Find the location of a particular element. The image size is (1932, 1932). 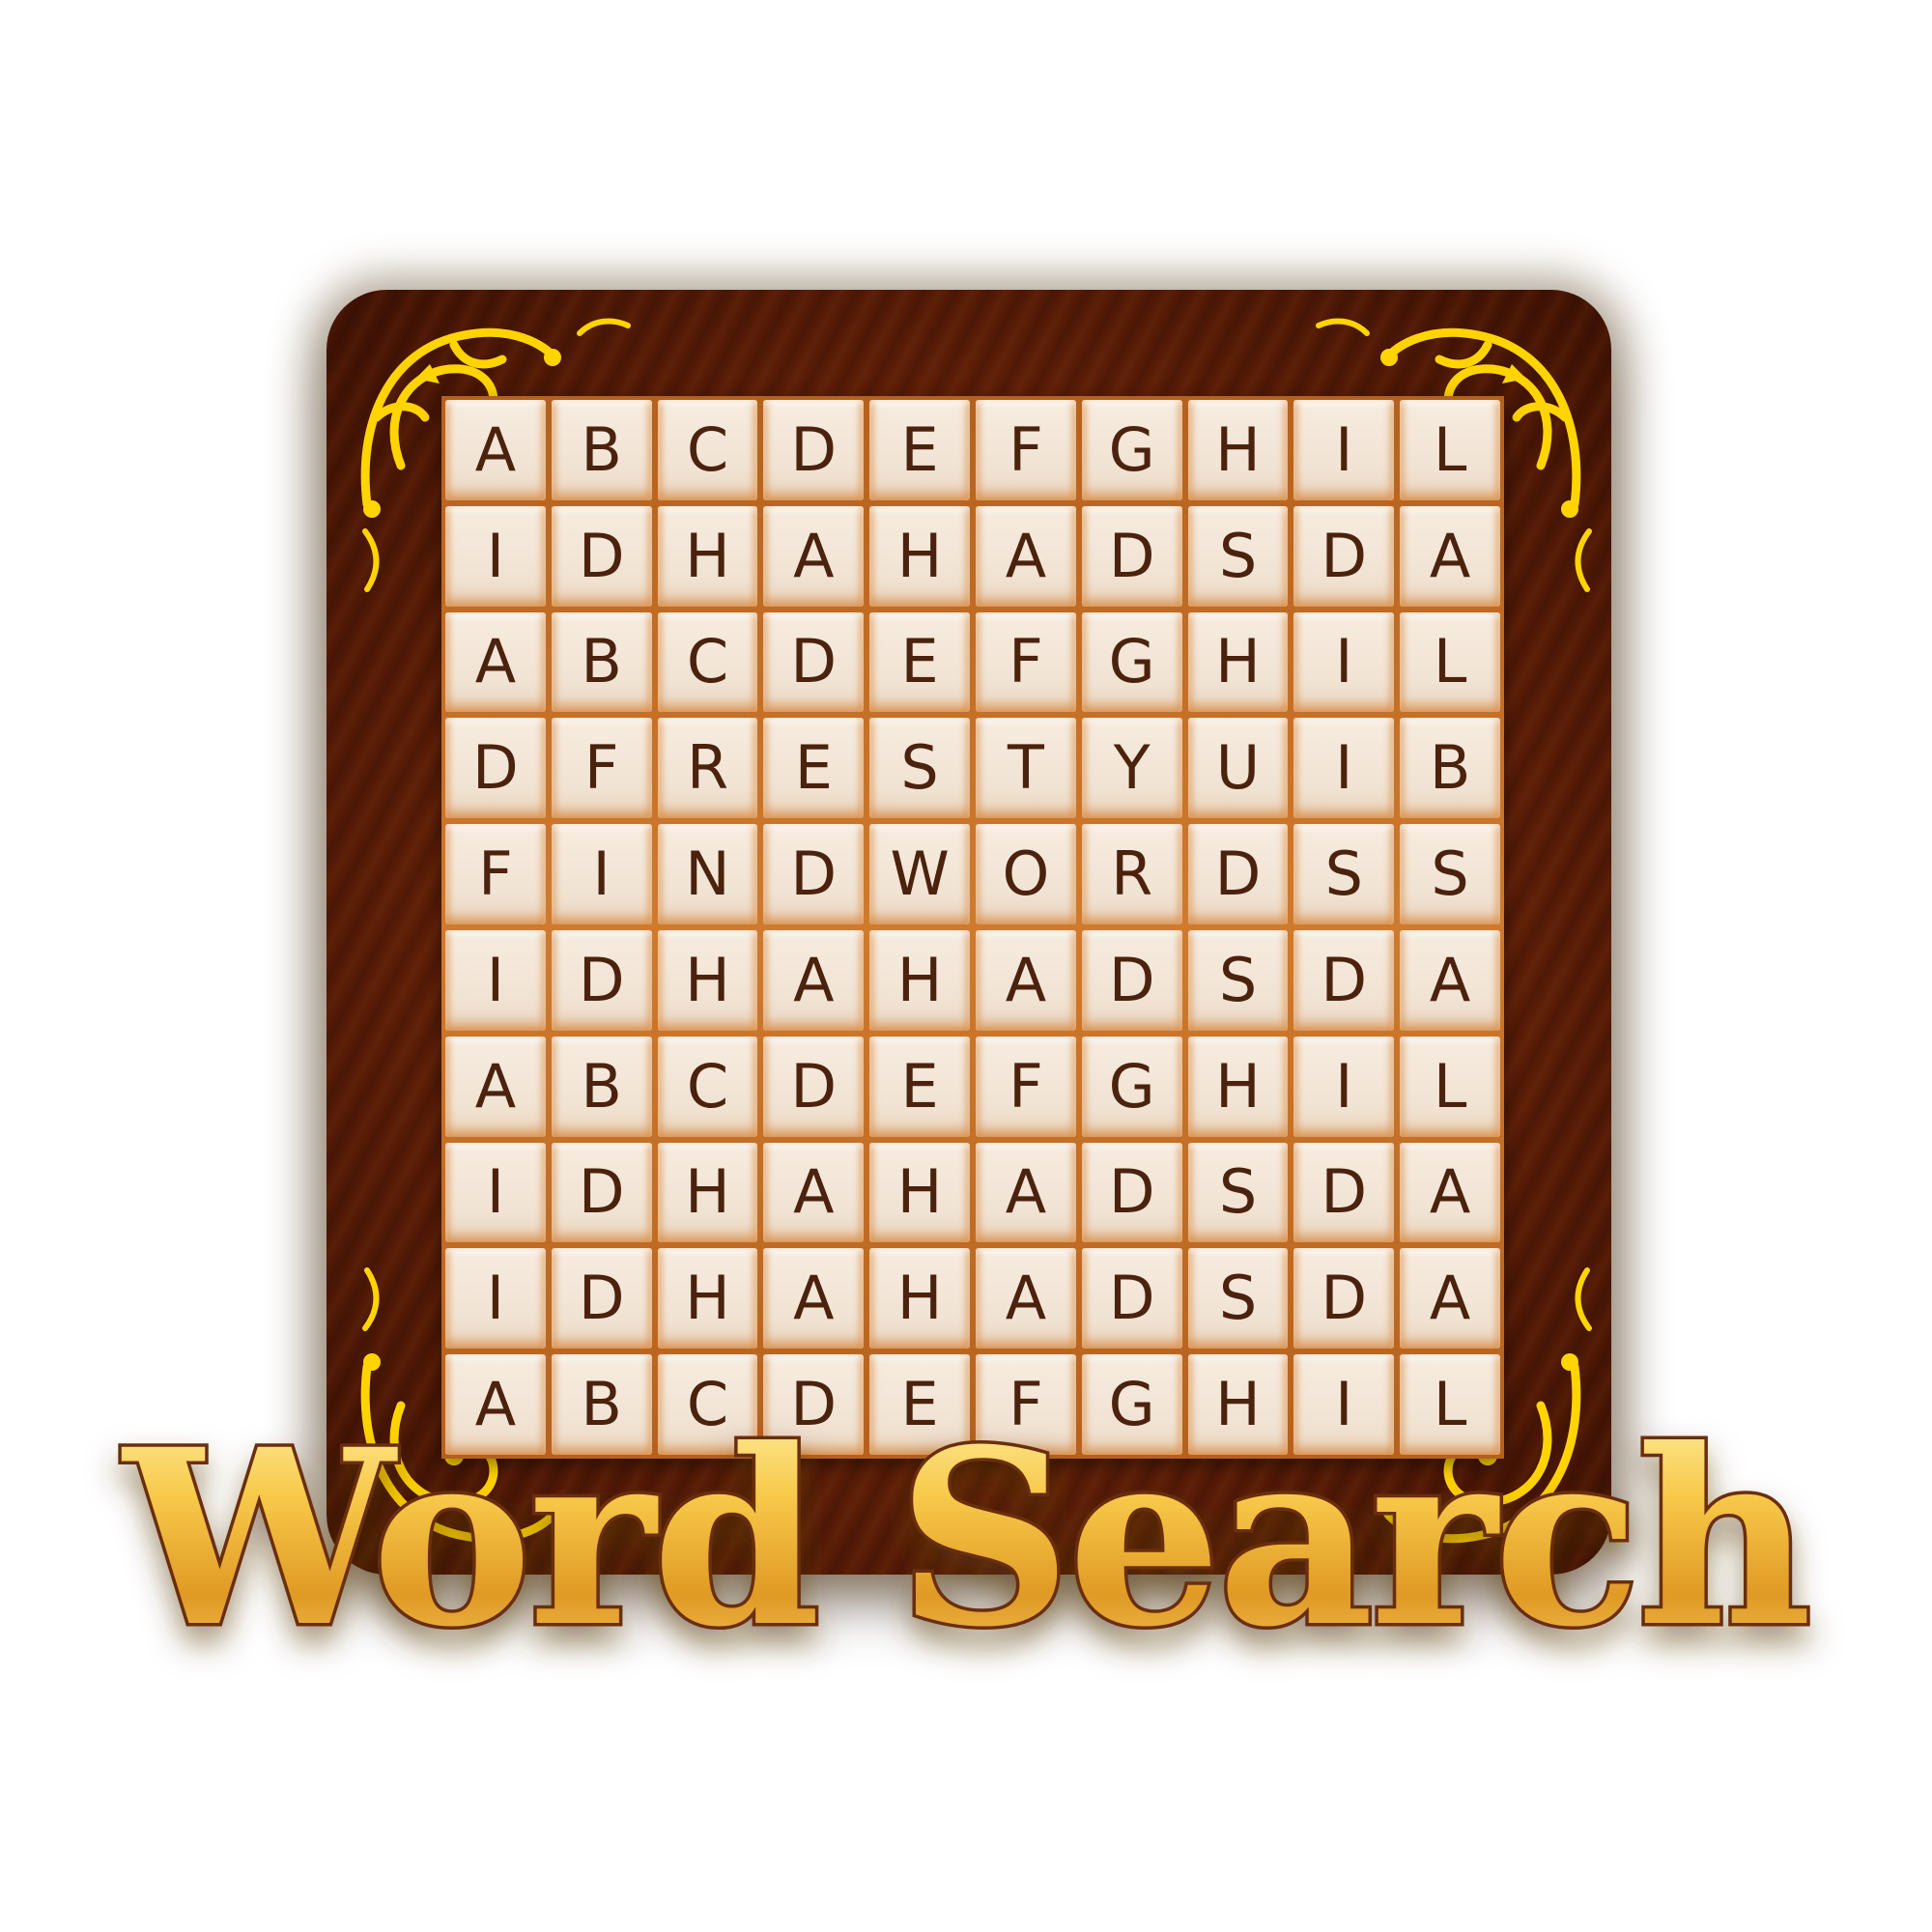

letter-tile: T is located at coordinates (1026, 768).